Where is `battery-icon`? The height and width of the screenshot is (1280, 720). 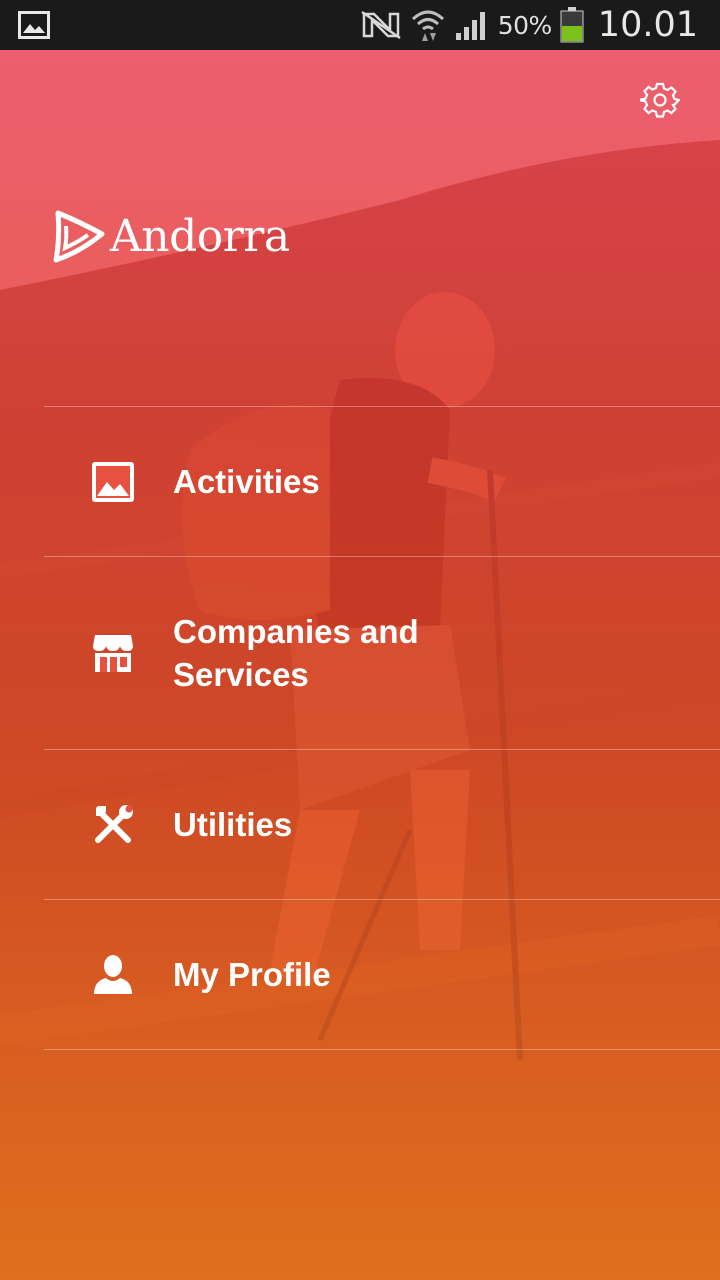
battery-icon is located at coordinates (572, 25).